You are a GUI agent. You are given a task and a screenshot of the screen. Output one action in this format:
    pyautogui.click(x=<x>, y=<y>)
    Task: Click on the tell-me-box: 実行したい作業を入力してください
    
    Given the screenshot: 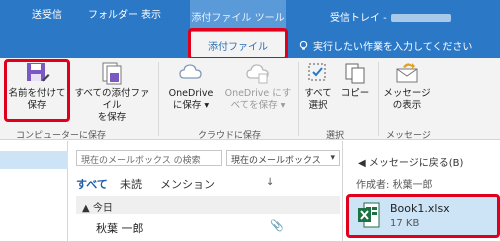 What is the action you would take?
    pyautogui.click(x=385, y=45)
    